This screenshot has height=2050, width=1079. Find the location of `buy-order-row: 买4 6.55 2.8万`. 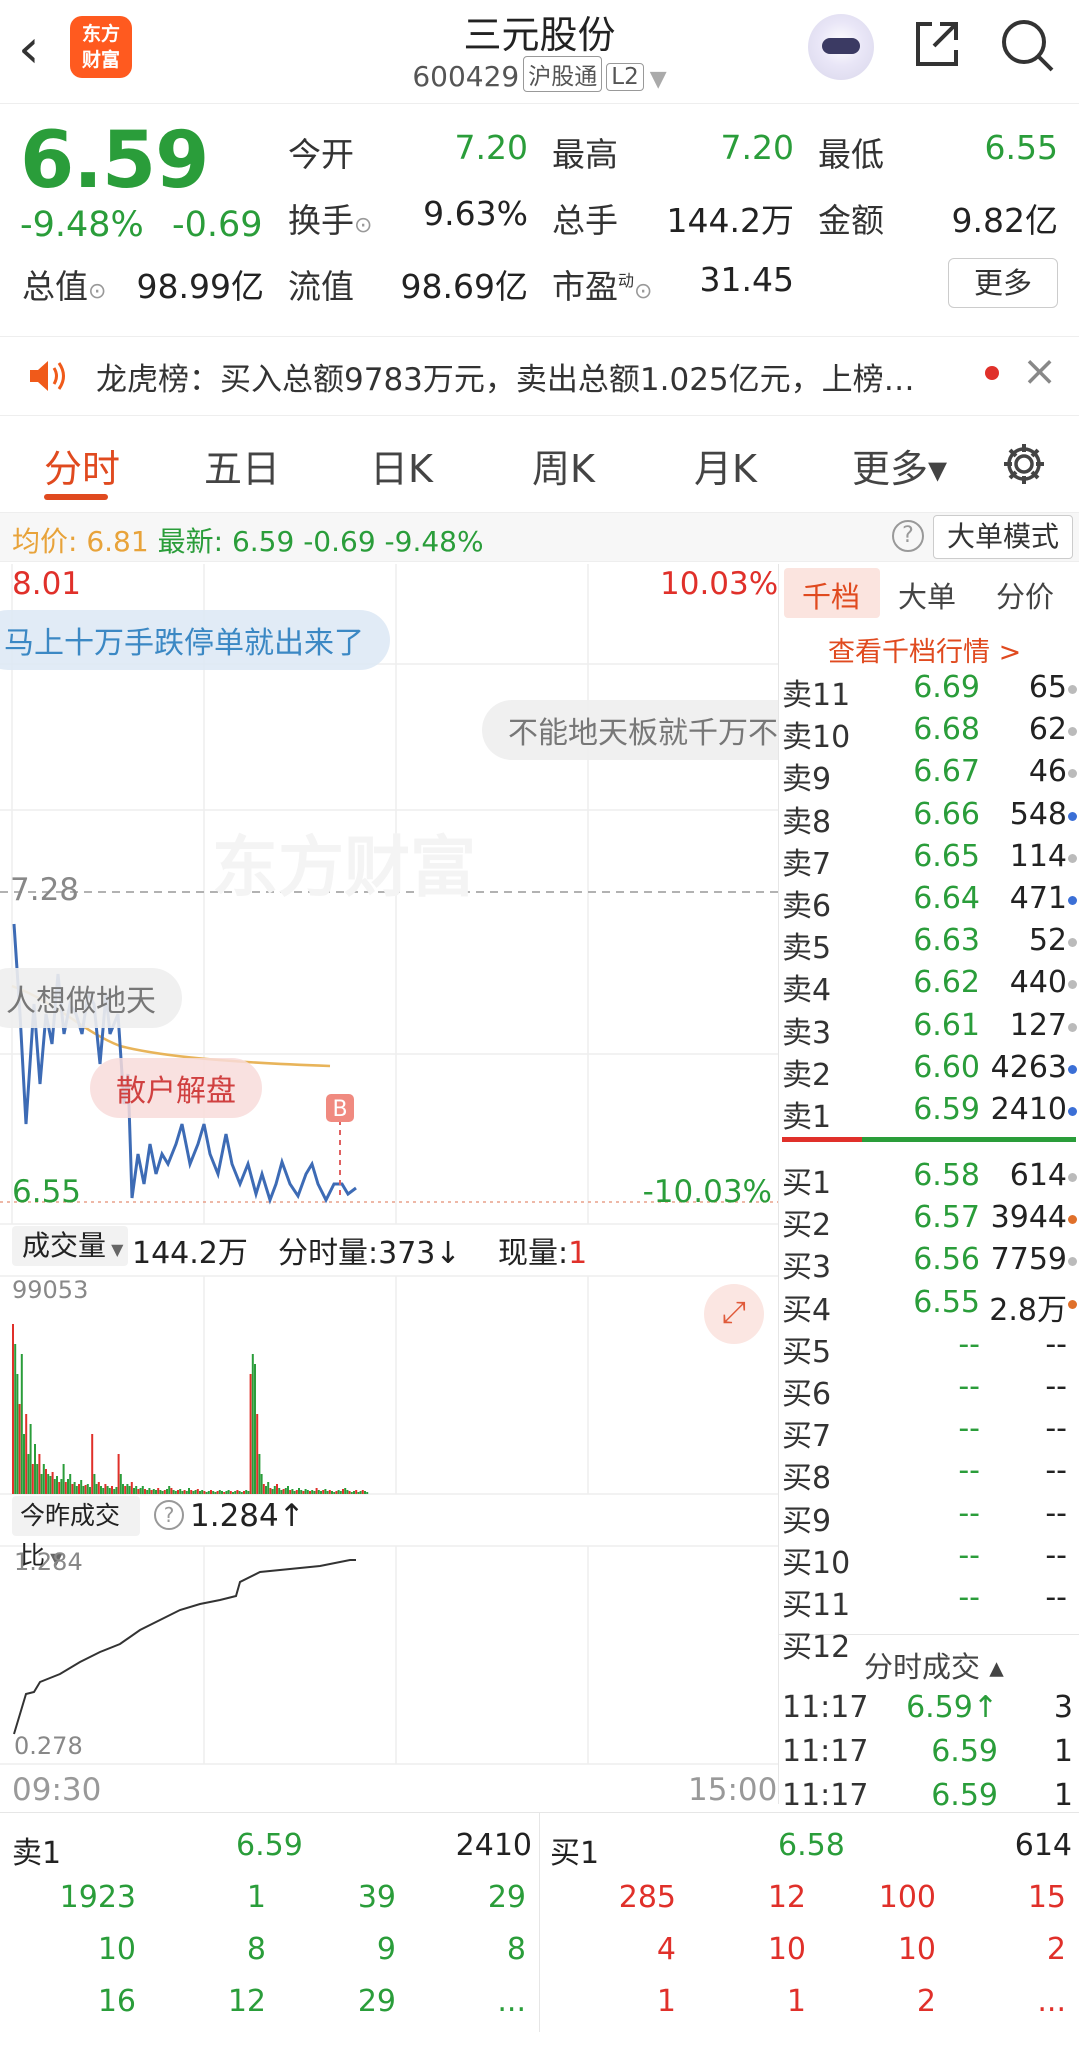

buy-order-row: 买4 6.55 2.8万 is located at coordinates (929, 1306).